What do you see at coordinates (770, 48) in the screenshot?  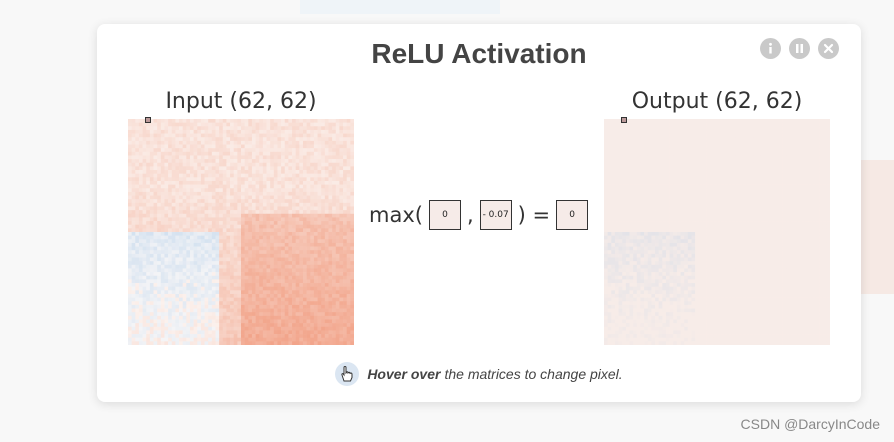 I see `info-icon` at bounding box center [770, 48].